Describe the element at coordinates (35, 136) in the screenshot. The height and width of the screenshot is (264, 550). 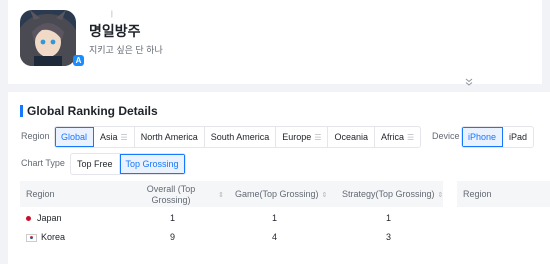
I see `region-label: Region` at that location.